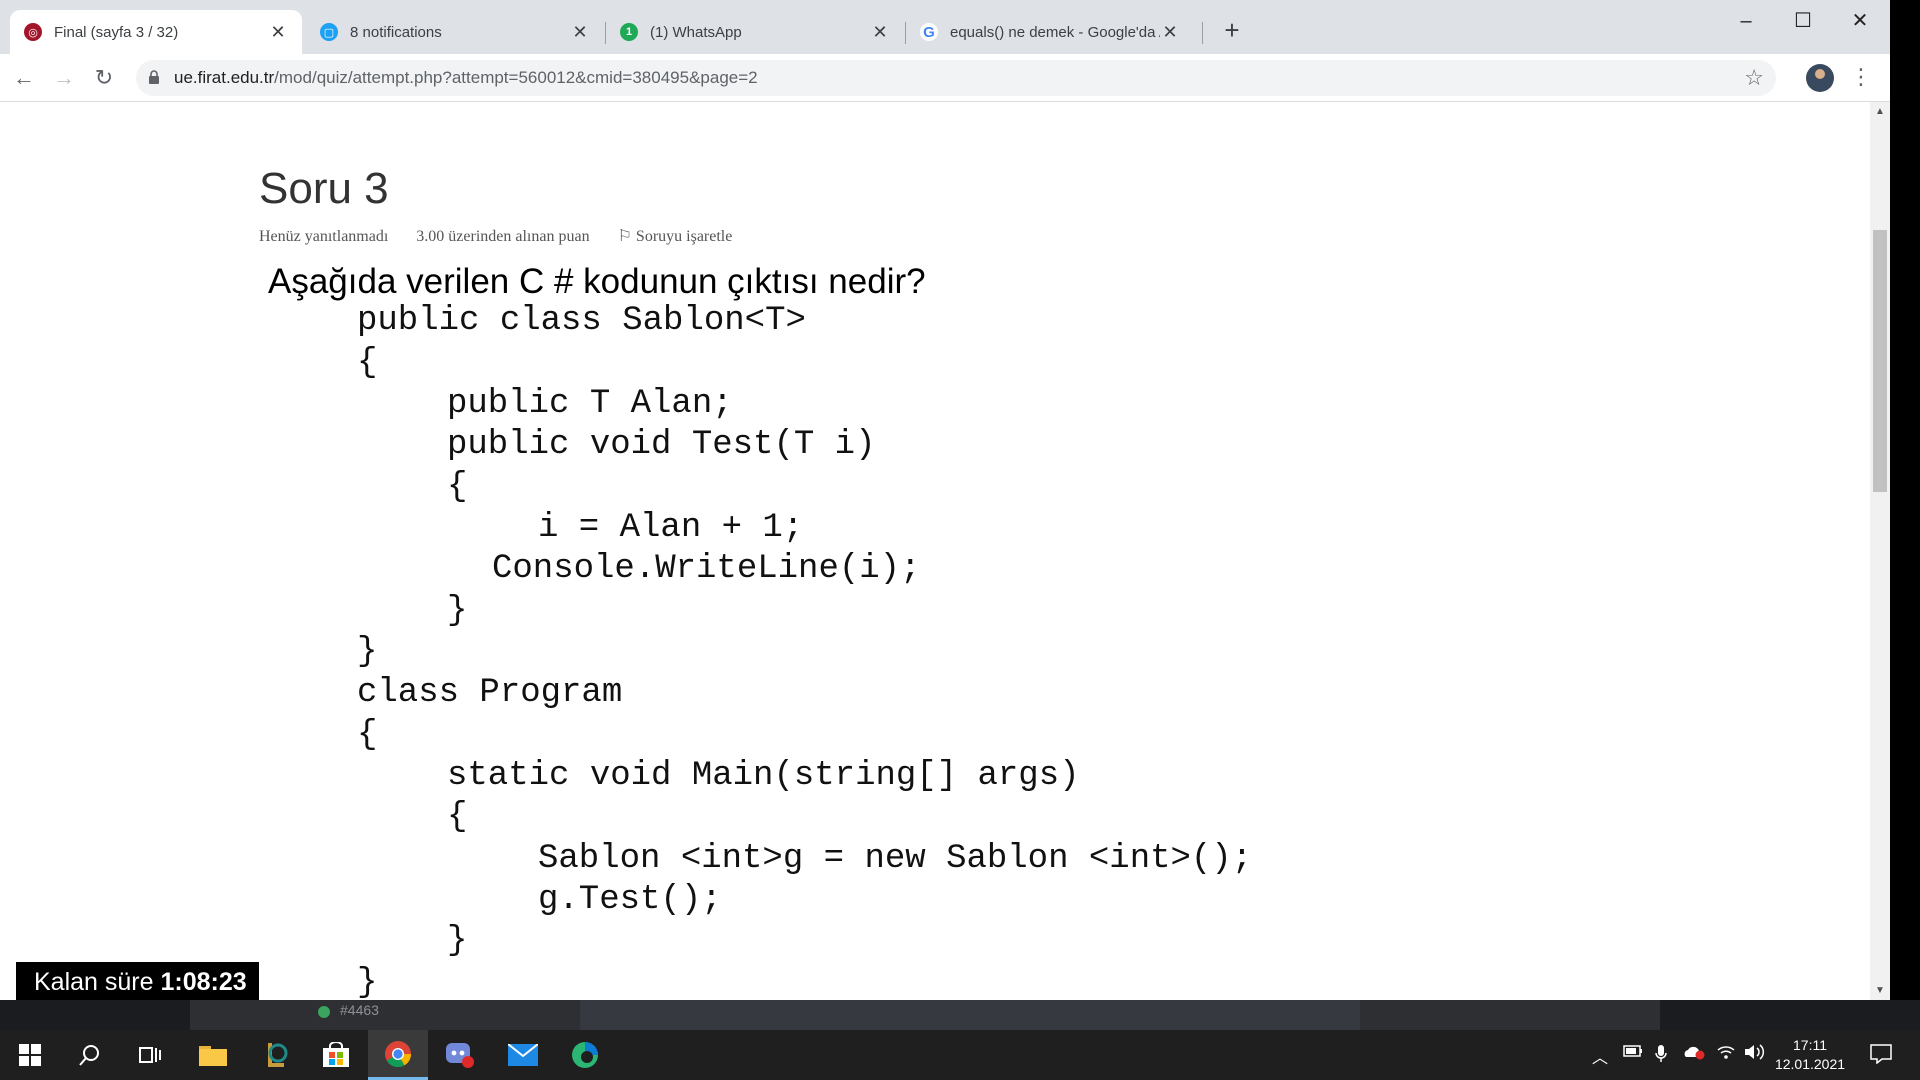 The image size is (1920, 1080). I want to click on clock-date: 12.01.2021, so click(1810, 1064).